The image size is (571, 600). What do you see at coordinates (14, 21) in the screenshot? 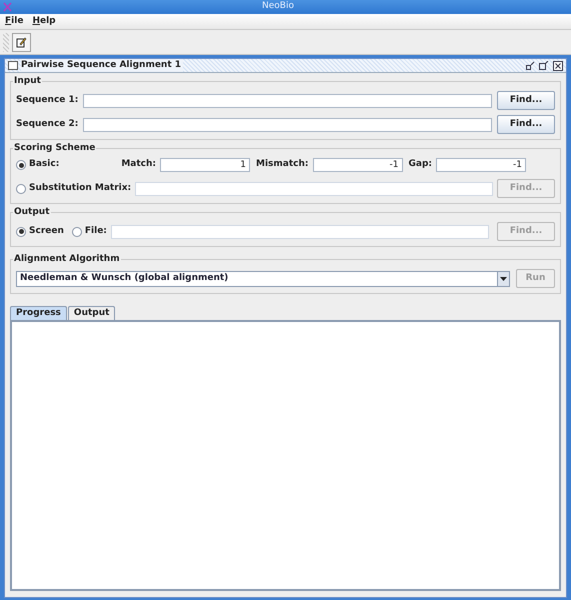
I see `menu-item: File` at bounding box center [14, 21].